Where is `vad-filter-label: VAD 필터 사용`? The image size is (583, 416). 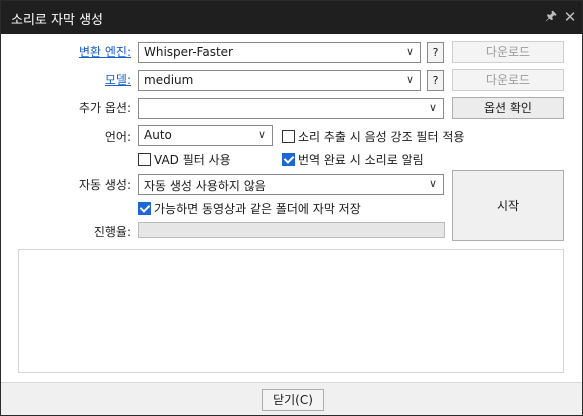
vad-filter-label: VAD 필터 사용 is located at coordinates (192, 160).